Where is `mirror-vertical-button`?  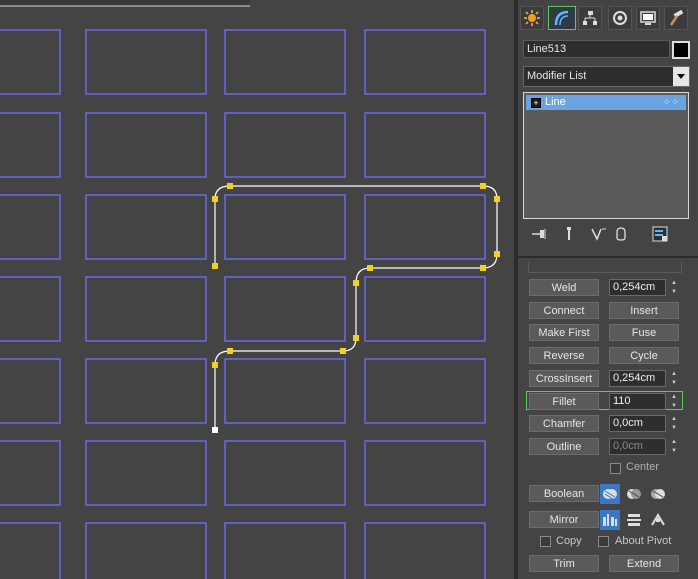
mirror-vertical-button is located at coordinates (634, 520).